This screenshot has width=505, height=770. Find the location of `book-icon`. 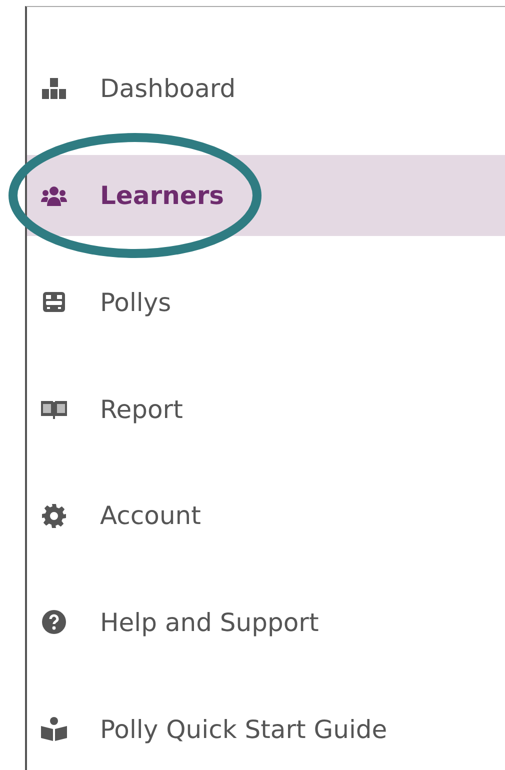

book-icon is located at coordinates (54, 409).